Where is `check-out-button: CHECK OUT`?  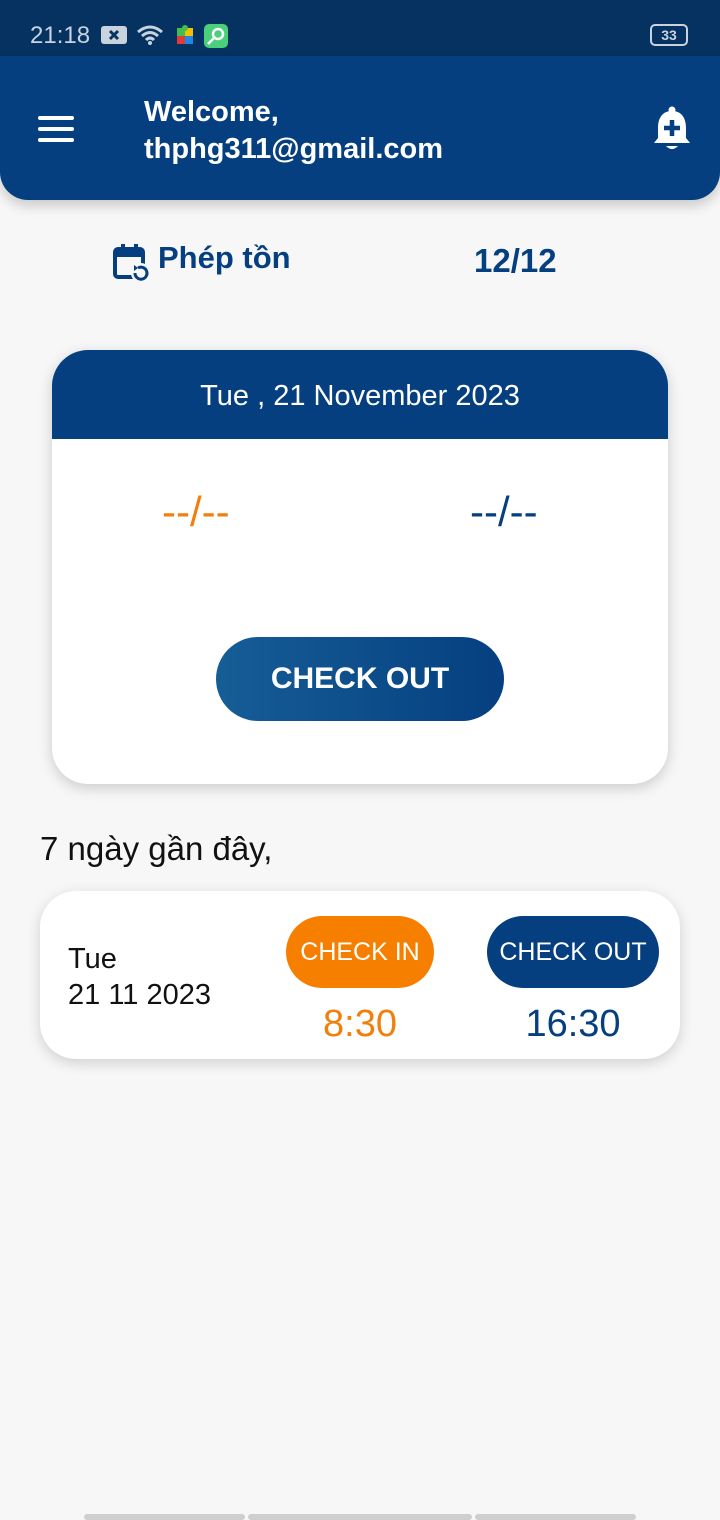
check-out-button: CHECK OUT is located at coordinates (360, 679).